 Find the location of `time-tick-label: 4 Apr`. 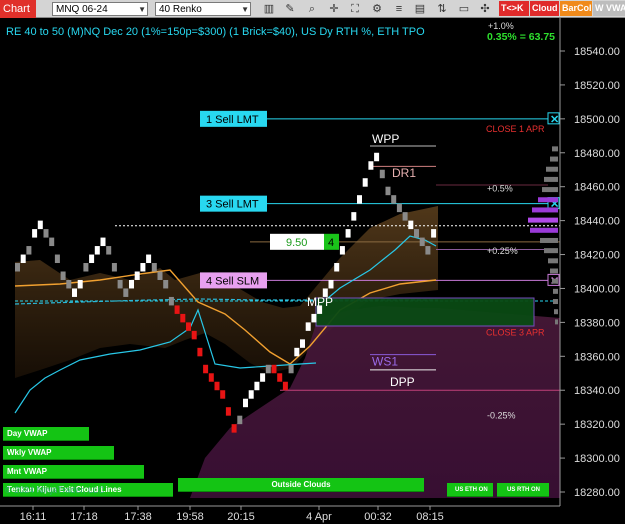

time-tick-label: 4 Apr is located at coordinates (319, 517).